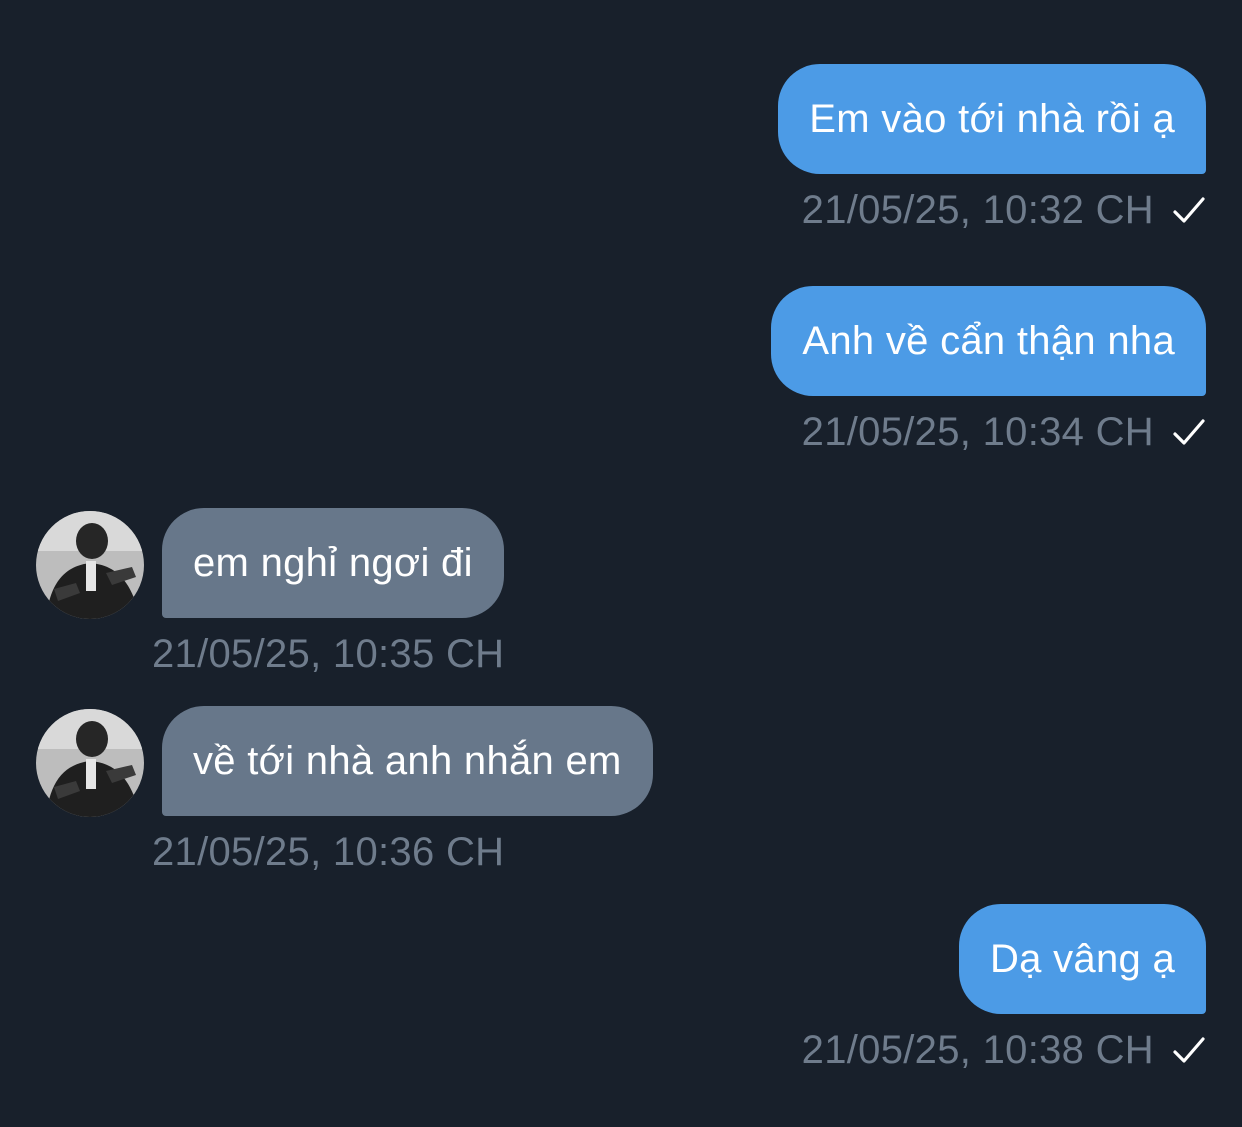 This screenshot has height=1127, width=1242. I want to click on message-text: Dạ vâng ạ, so click(1082, 958).